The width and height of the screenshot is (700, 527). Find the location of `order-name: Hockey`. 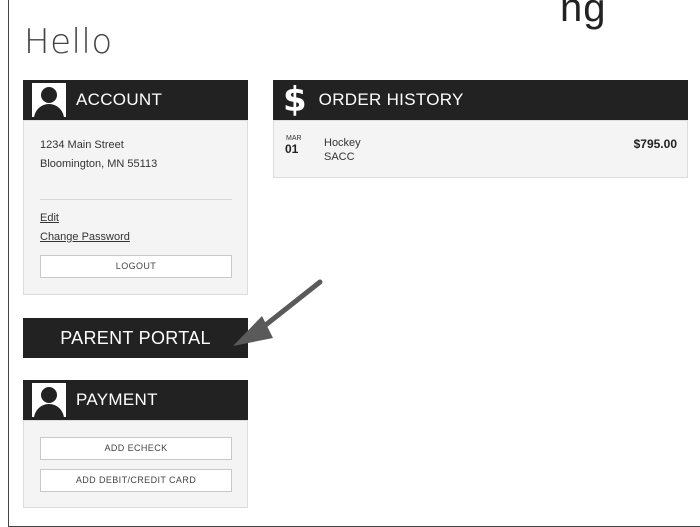

order-name: Hockey is located at coordinates (342, 143).